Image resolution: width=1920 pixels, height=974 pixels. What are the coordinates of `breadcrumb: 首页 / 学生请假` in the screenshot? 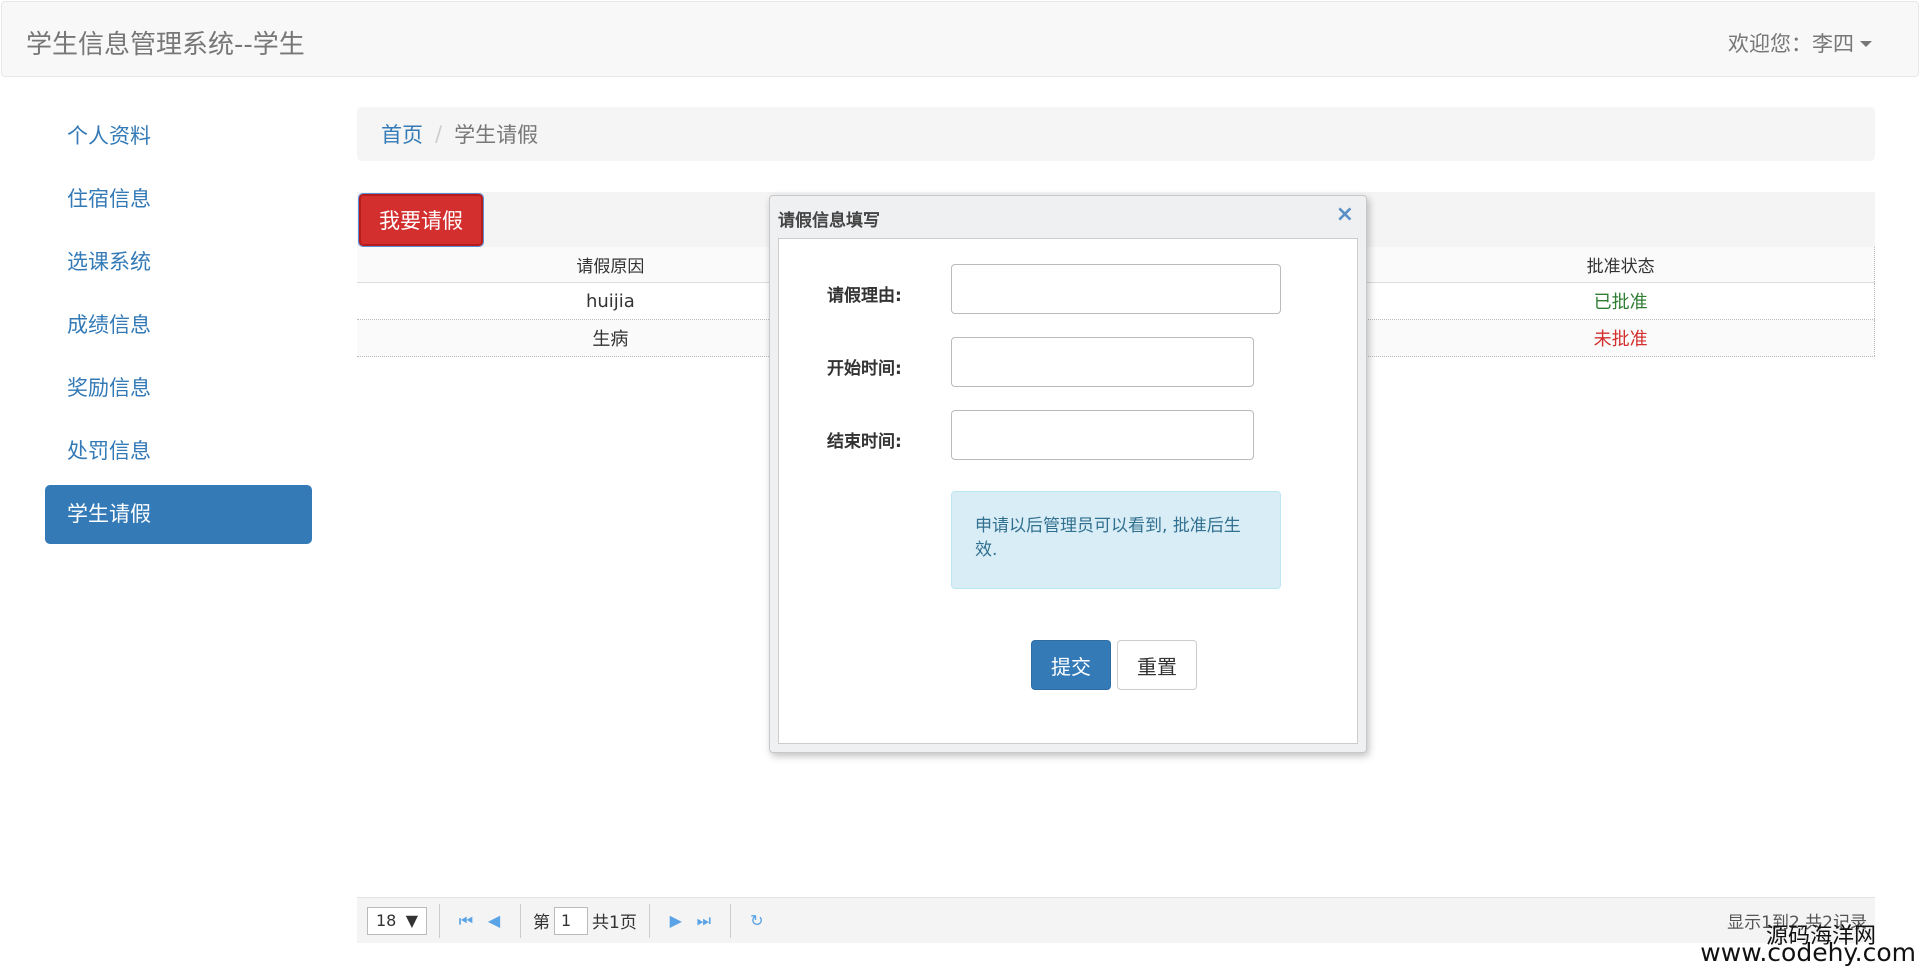 It's located at (1116, 134).